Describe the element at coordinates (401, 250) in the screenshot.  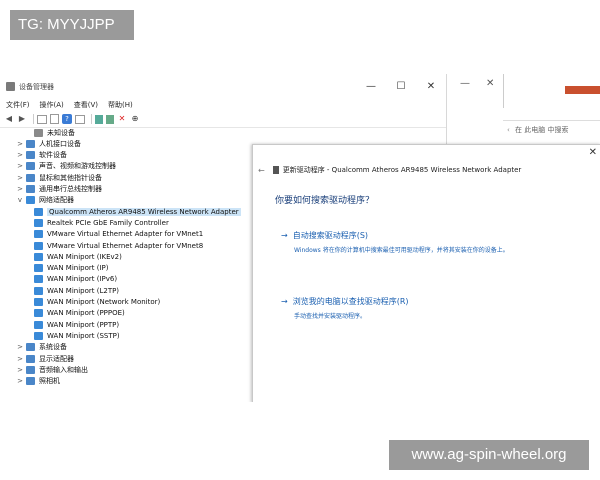
I see `auto-search-description: Windows 将在你的计算机中搜索最佳可用驱动程序，并将其安装在你的设备上。` at that location.